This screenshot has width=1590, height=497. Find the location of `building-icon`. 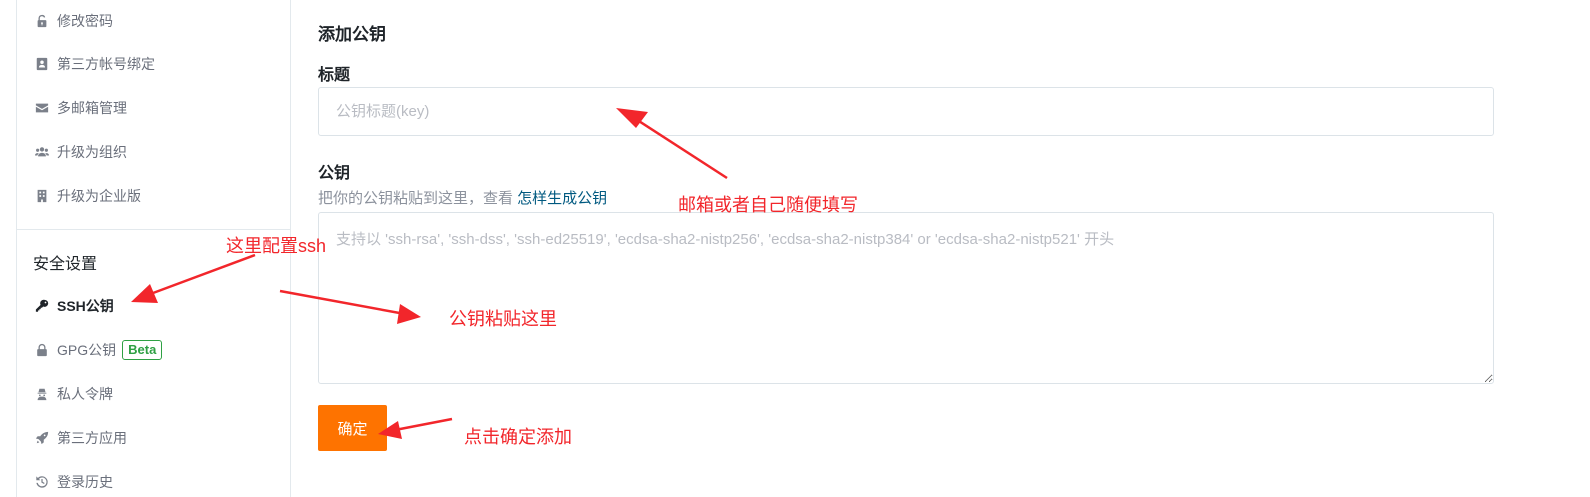

building-icon is located at coordinates (42, 196).